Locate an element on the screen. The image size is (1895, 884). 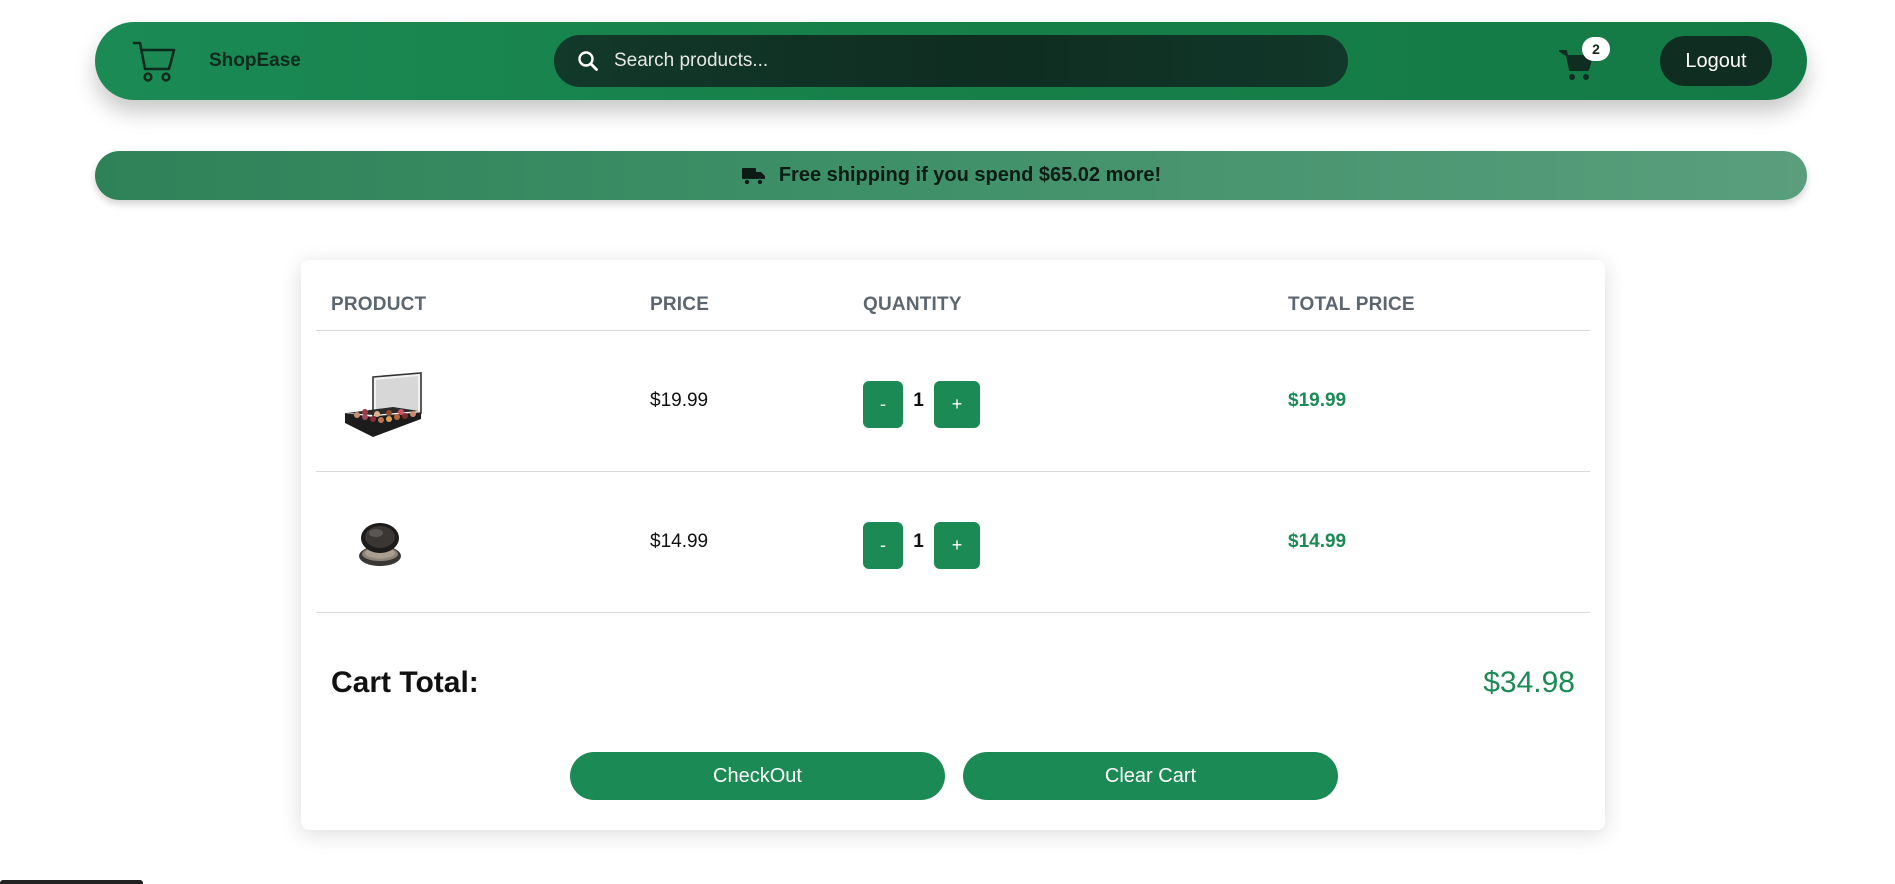
header-quantity: QUANTITY is located at coordinates (912, 304).